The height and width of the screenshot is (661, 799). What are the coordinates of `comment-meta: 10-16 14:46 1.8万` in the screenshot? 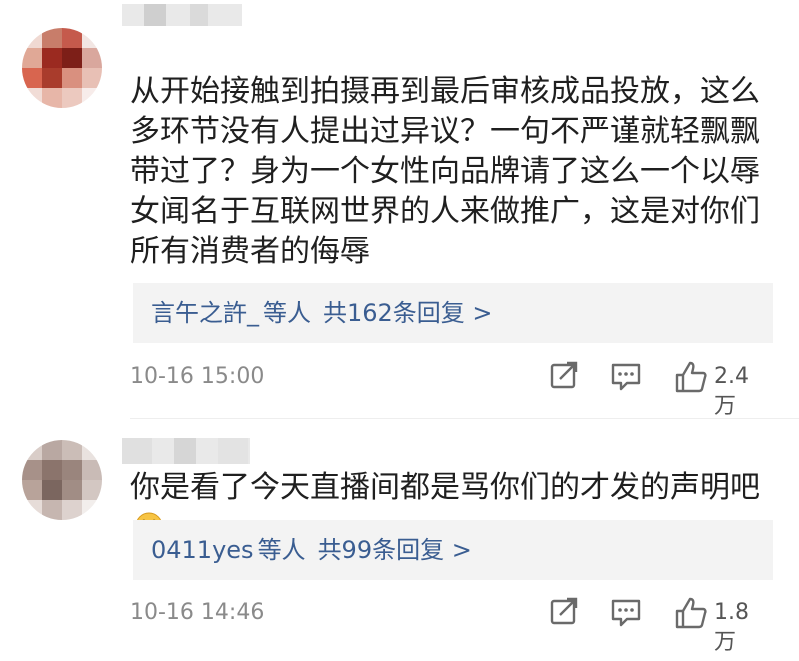 It's located at (450, 625).